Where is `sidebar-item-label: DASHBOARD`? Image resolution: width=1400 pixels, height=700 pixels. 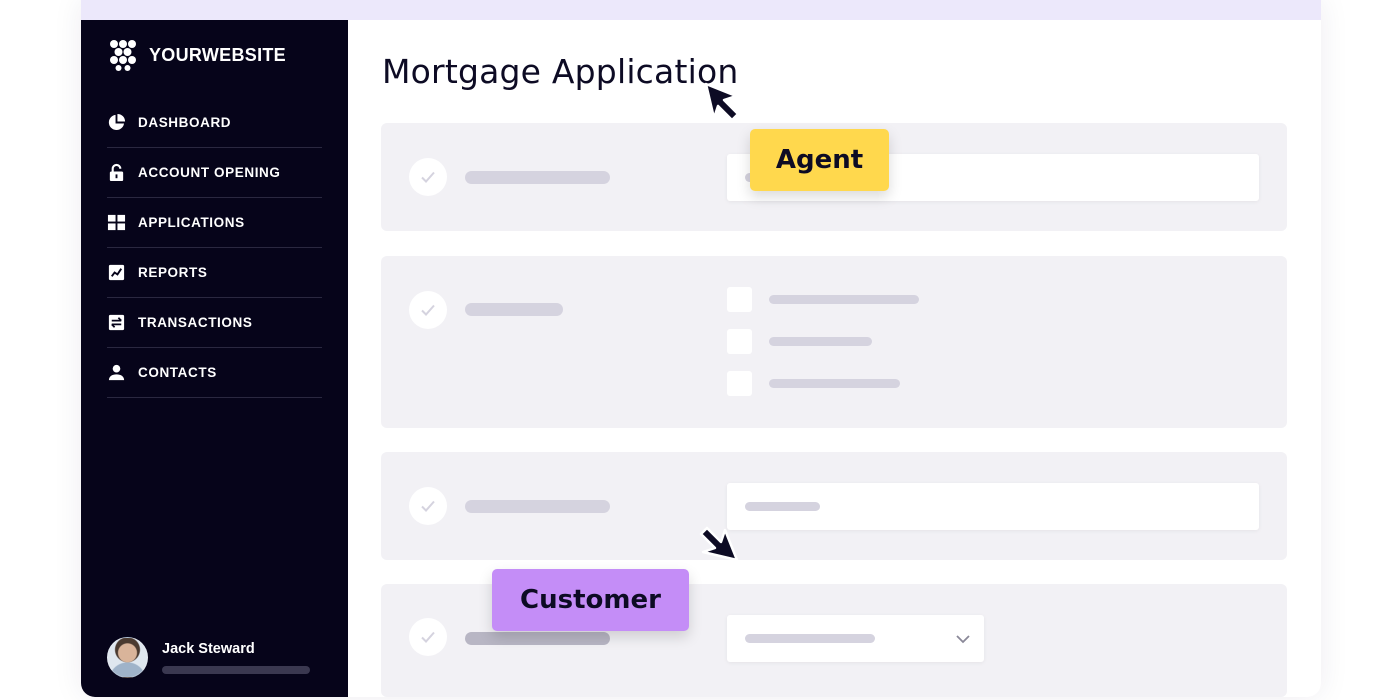
sidebar-item-label: DASHBOARD is located at coordinates (185, 122).